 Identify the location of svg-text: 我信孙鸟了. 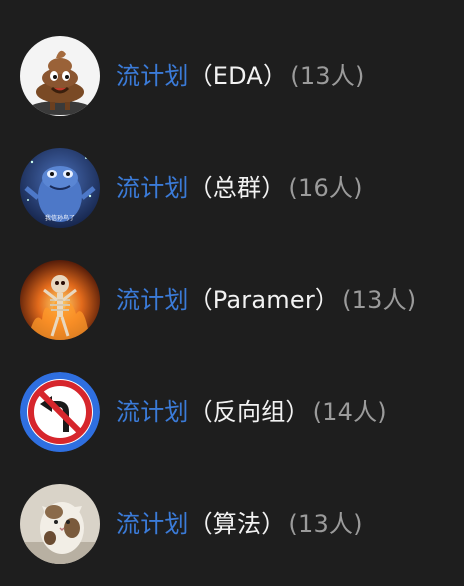
(60, 218).